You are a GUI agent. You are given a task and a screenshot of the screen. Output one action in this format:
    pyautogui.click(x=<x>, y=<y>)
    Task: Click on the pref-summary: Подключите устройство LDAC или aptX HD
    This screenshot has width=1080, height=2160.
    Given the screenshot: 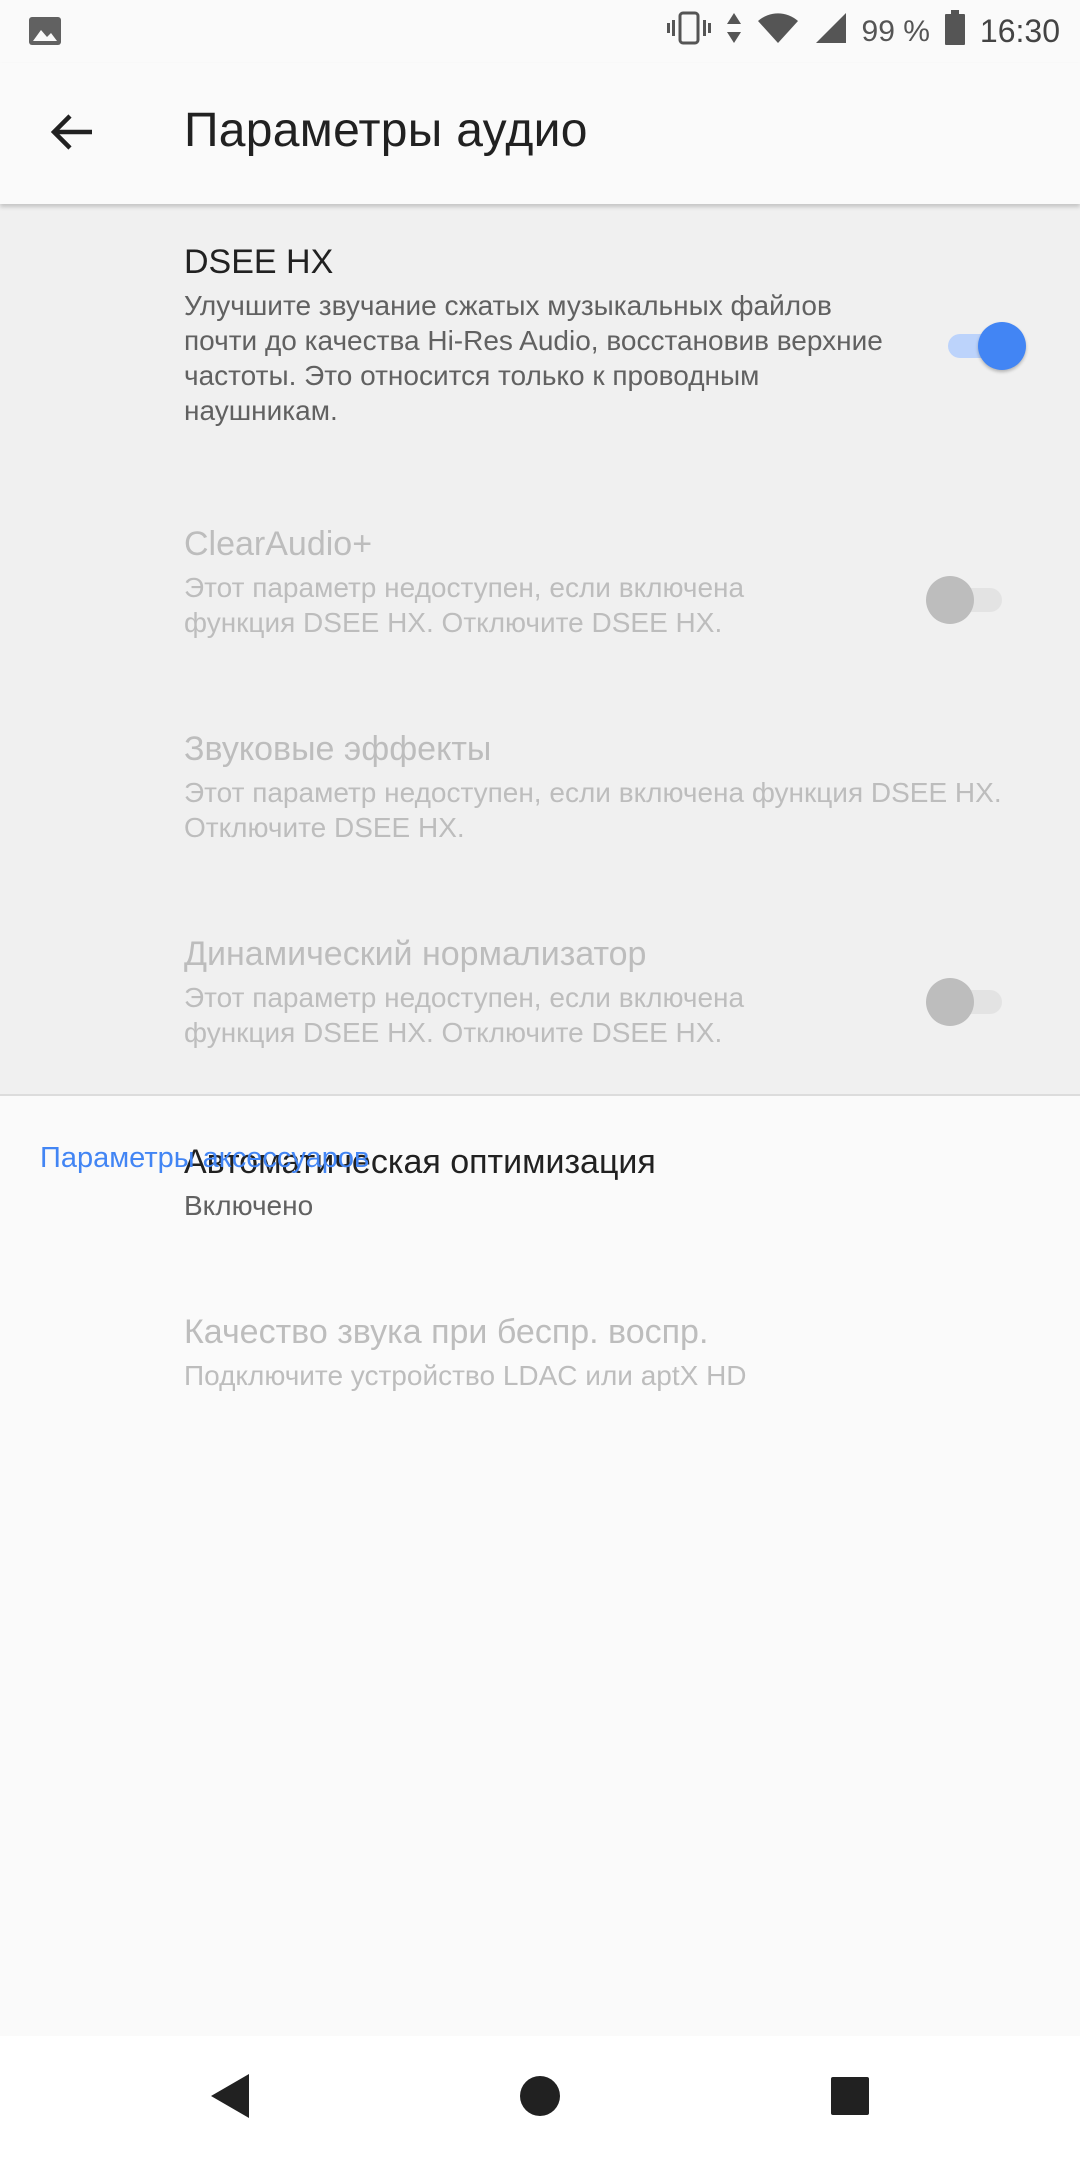 What is the action you would take?
    pyautogui.click(x=465, y=1375)
    